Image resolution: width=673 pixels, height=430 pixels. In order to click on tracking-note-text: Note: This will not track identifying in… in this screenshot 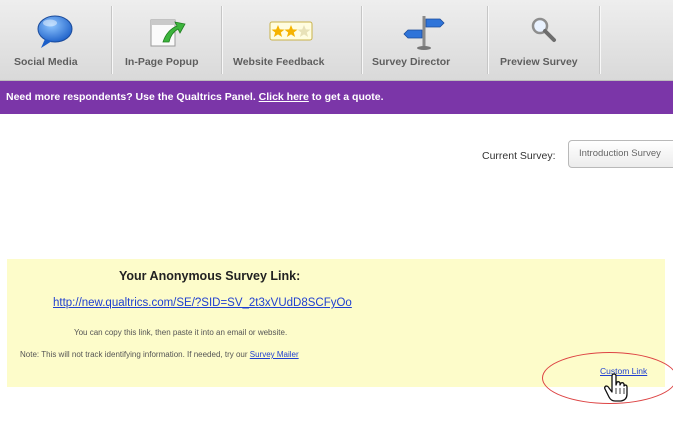, I will do `click(135, 354)`.